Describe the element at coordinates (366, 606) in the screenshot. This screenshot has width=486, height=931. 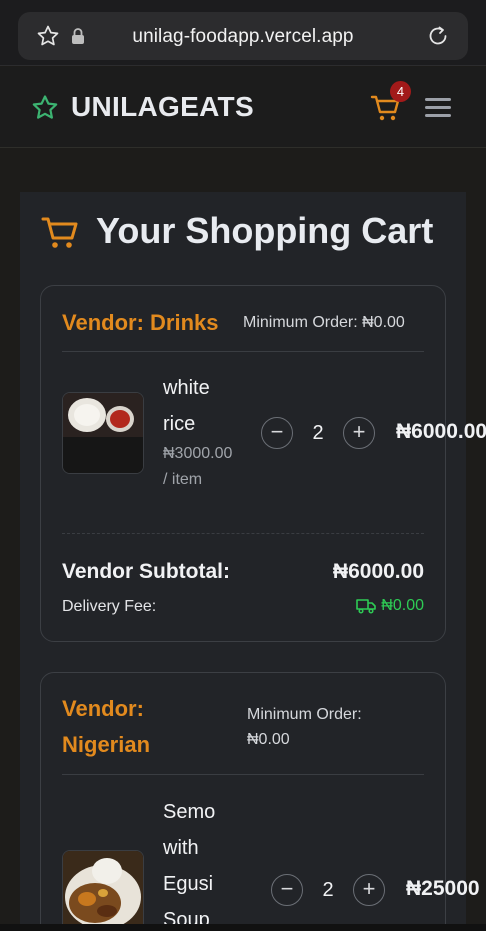
I see `truck-icon` at that location.